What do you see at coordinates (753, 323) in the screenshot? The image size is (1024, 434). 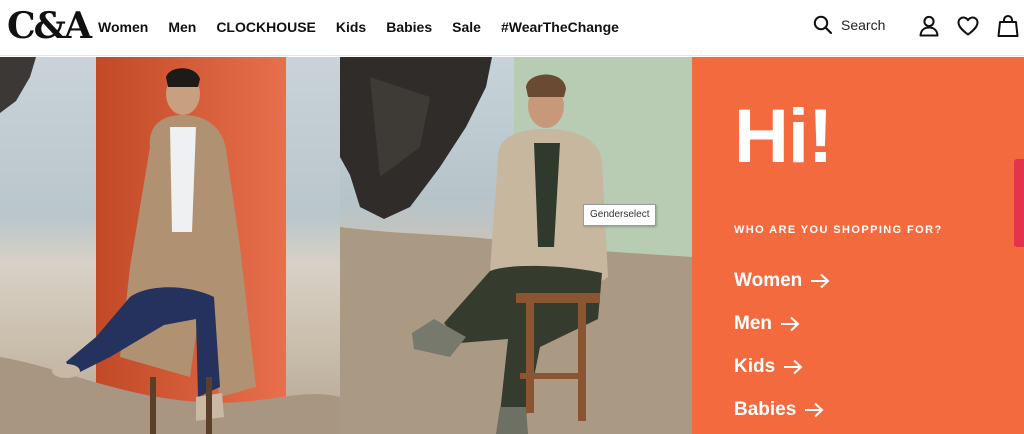 I see `shop-men-label: Men` at bounding box center [753, 323].